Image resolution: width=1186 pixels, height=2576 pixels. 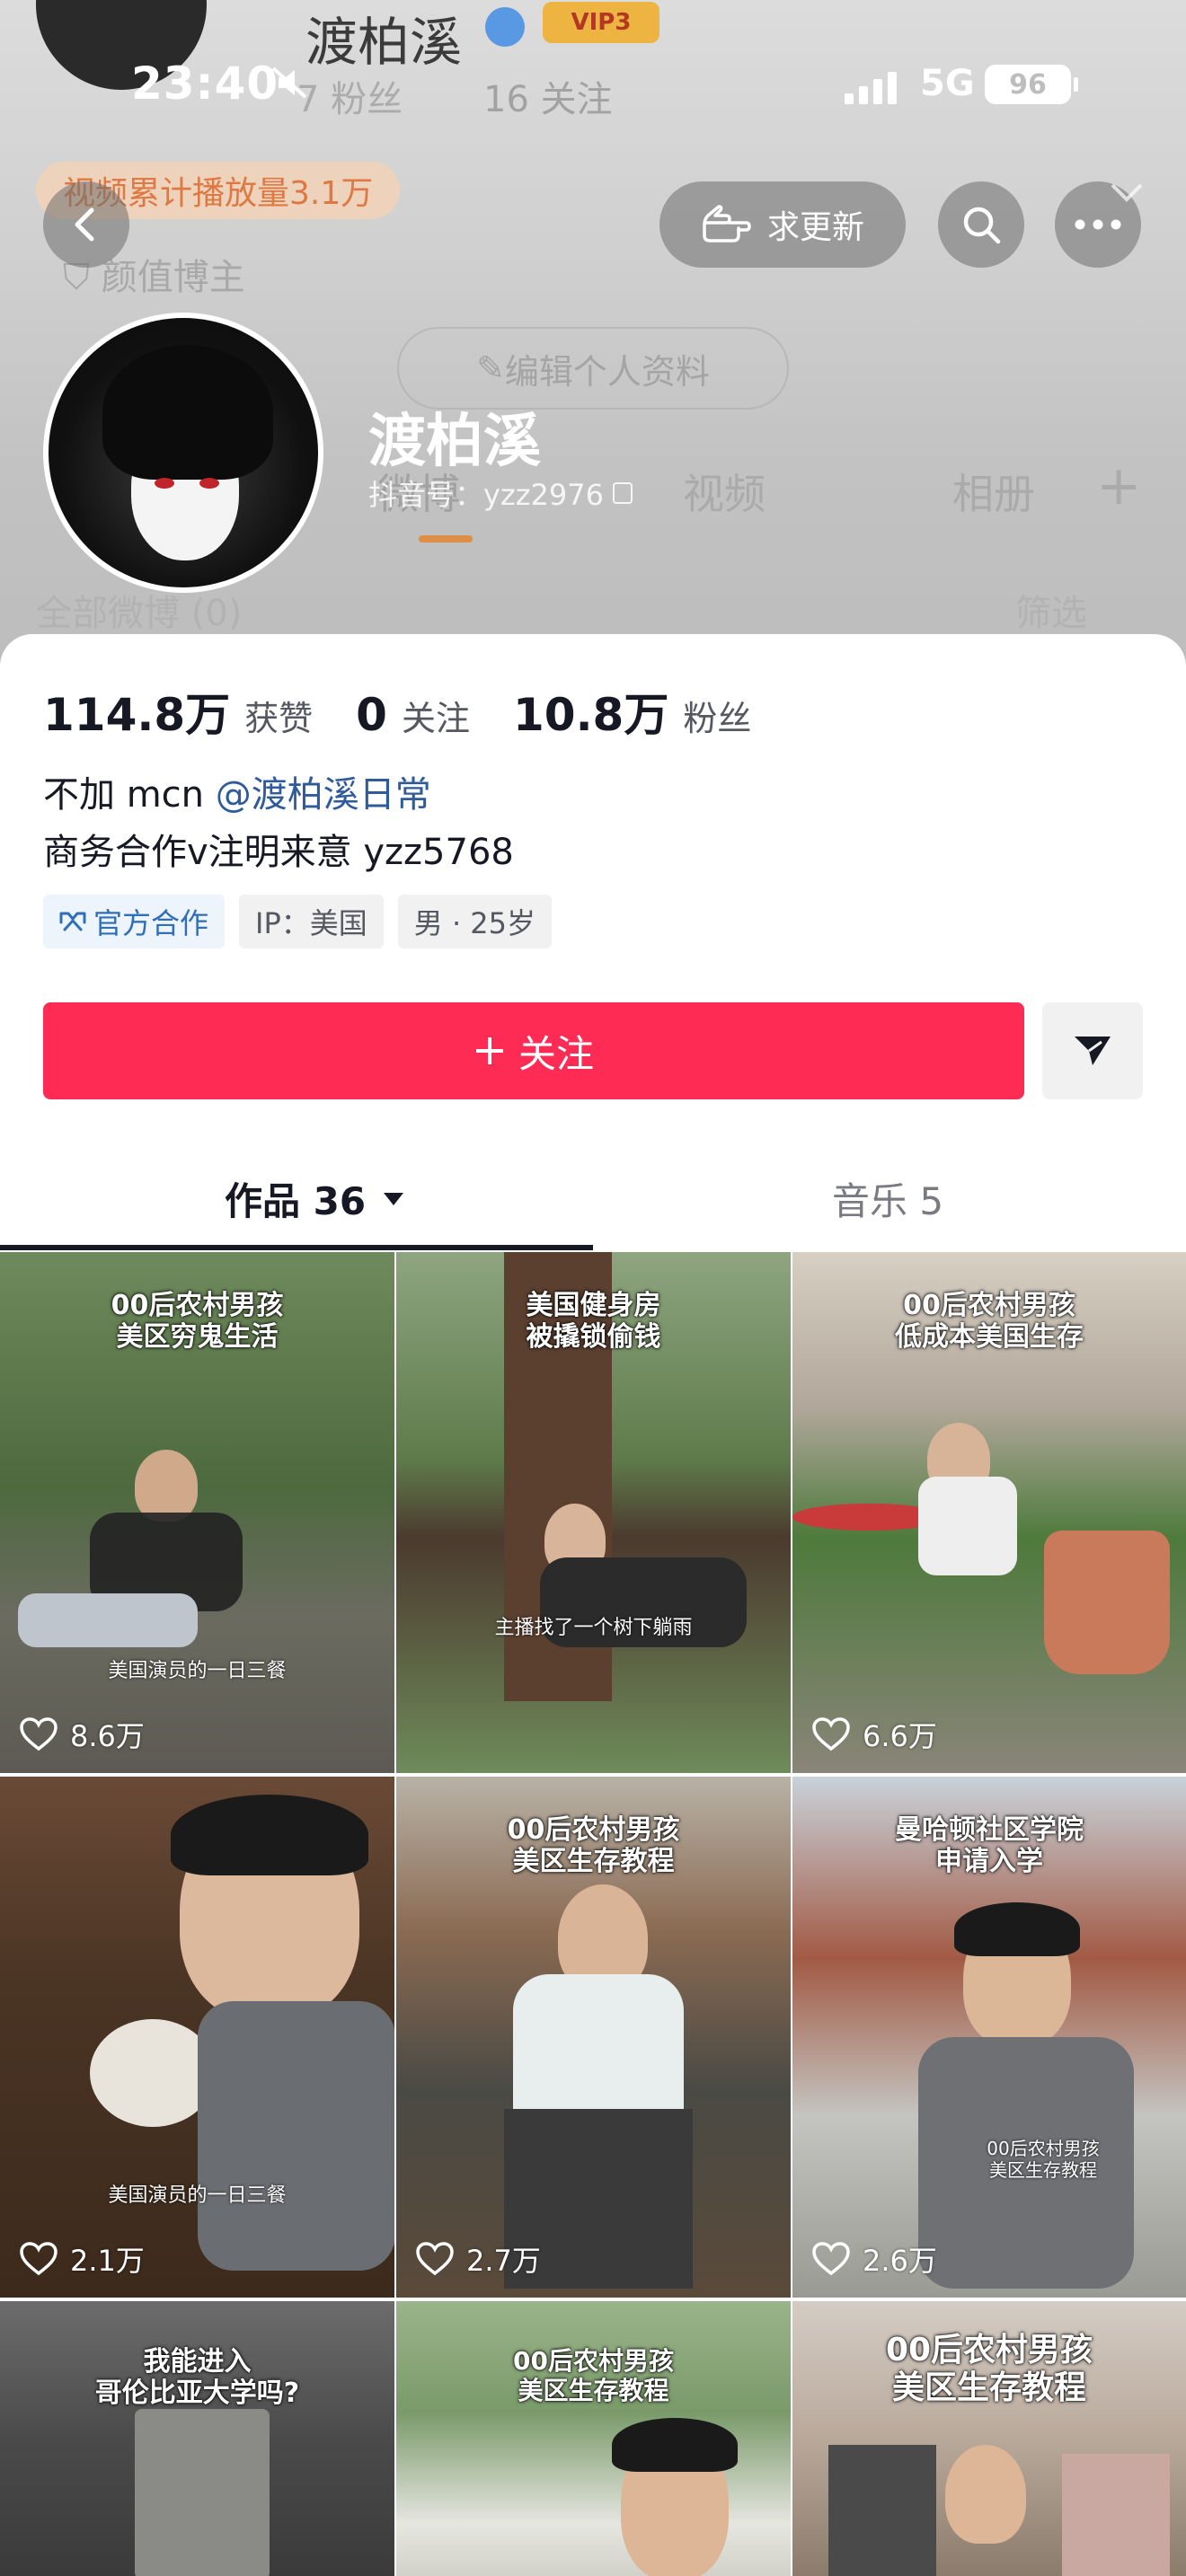 I want to click on battery-indicator: 96, so click(x=1031, y=84).